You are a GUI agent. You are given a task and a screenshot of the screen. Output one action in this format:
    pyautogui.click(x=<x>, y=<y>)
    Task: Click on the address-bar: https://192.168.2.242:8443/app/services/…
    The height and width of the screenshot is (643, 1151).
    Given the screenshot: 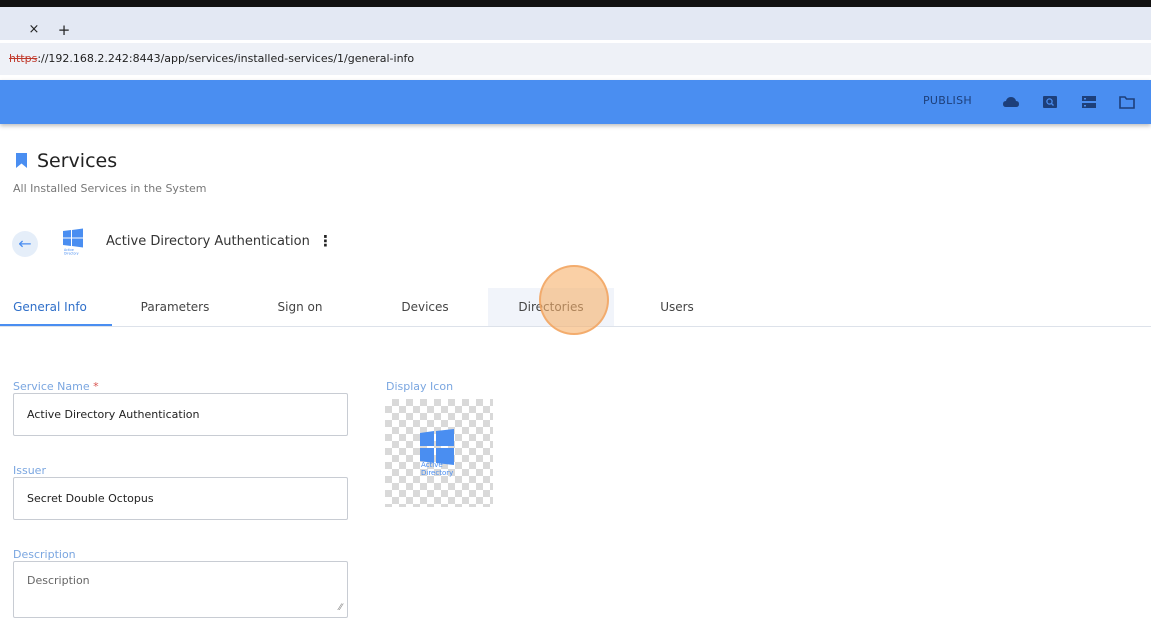 What is the action you would take?
    pyautogui.click(x=575, y=60)
    